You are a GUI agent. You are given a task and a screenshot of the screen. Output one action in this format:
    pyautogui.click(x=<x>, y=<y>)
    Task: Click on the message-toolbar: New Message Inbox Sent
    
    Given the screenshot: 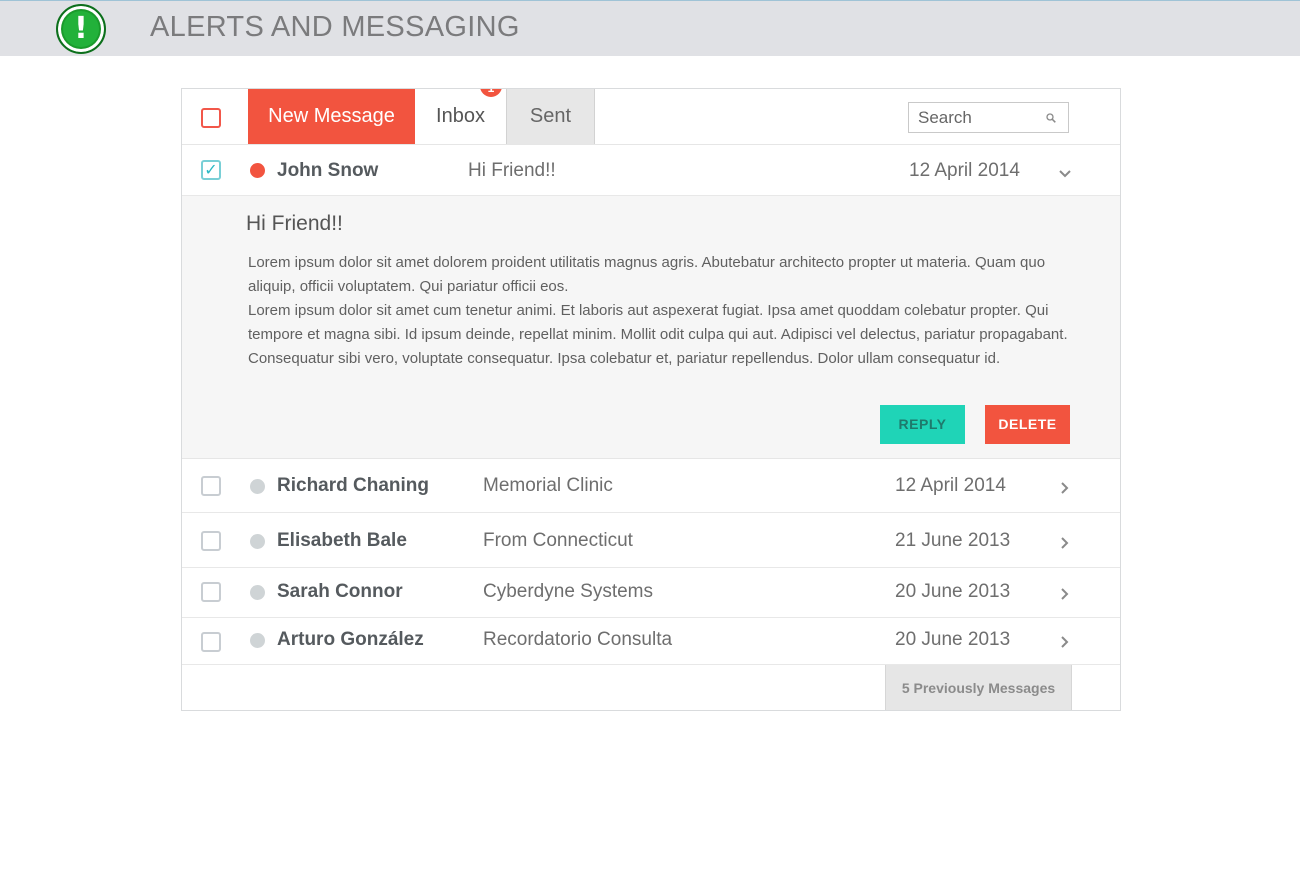 What is the action you would take?
    pyautogui.click(x=651, y=117)
    